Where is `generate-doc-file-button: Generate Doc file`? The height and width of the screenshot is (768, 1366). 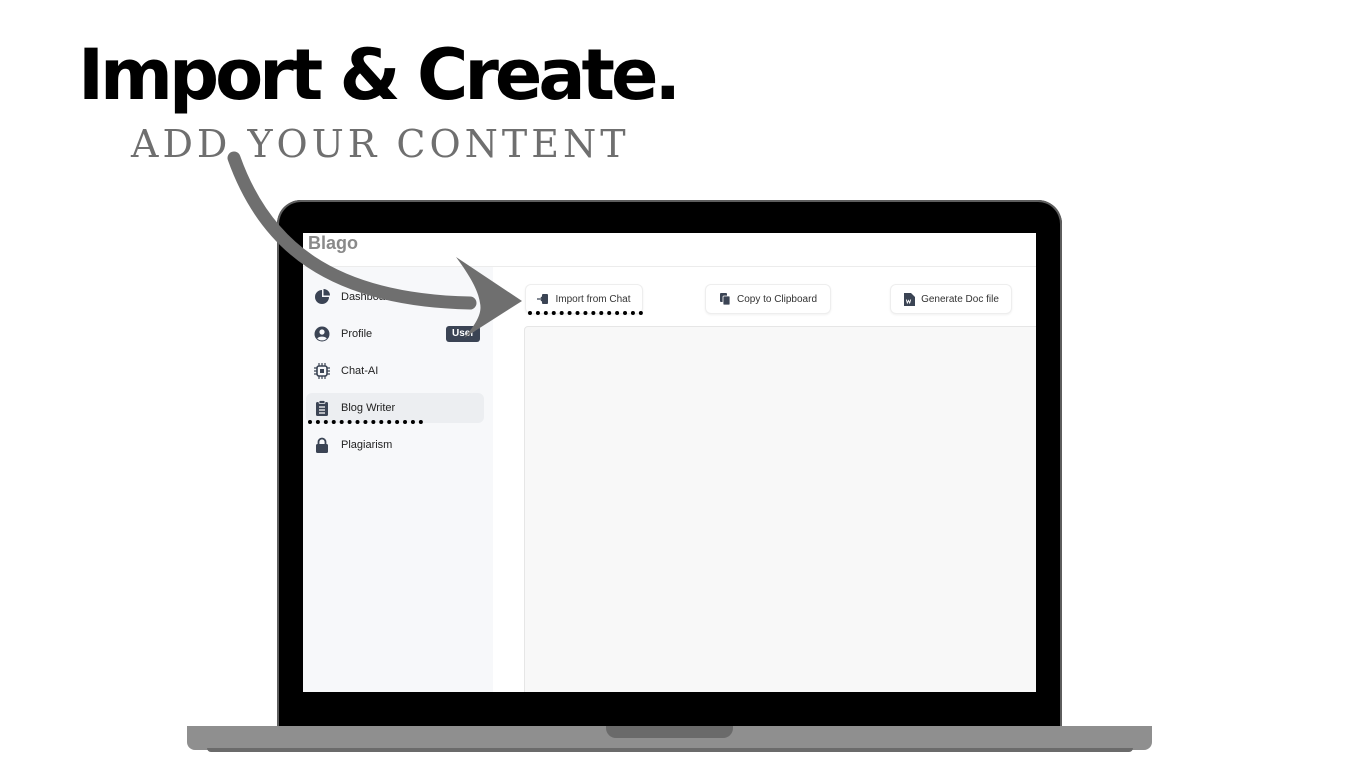
generate-doc-file-button: Generate Doc file is located at coordinates (951, 299).